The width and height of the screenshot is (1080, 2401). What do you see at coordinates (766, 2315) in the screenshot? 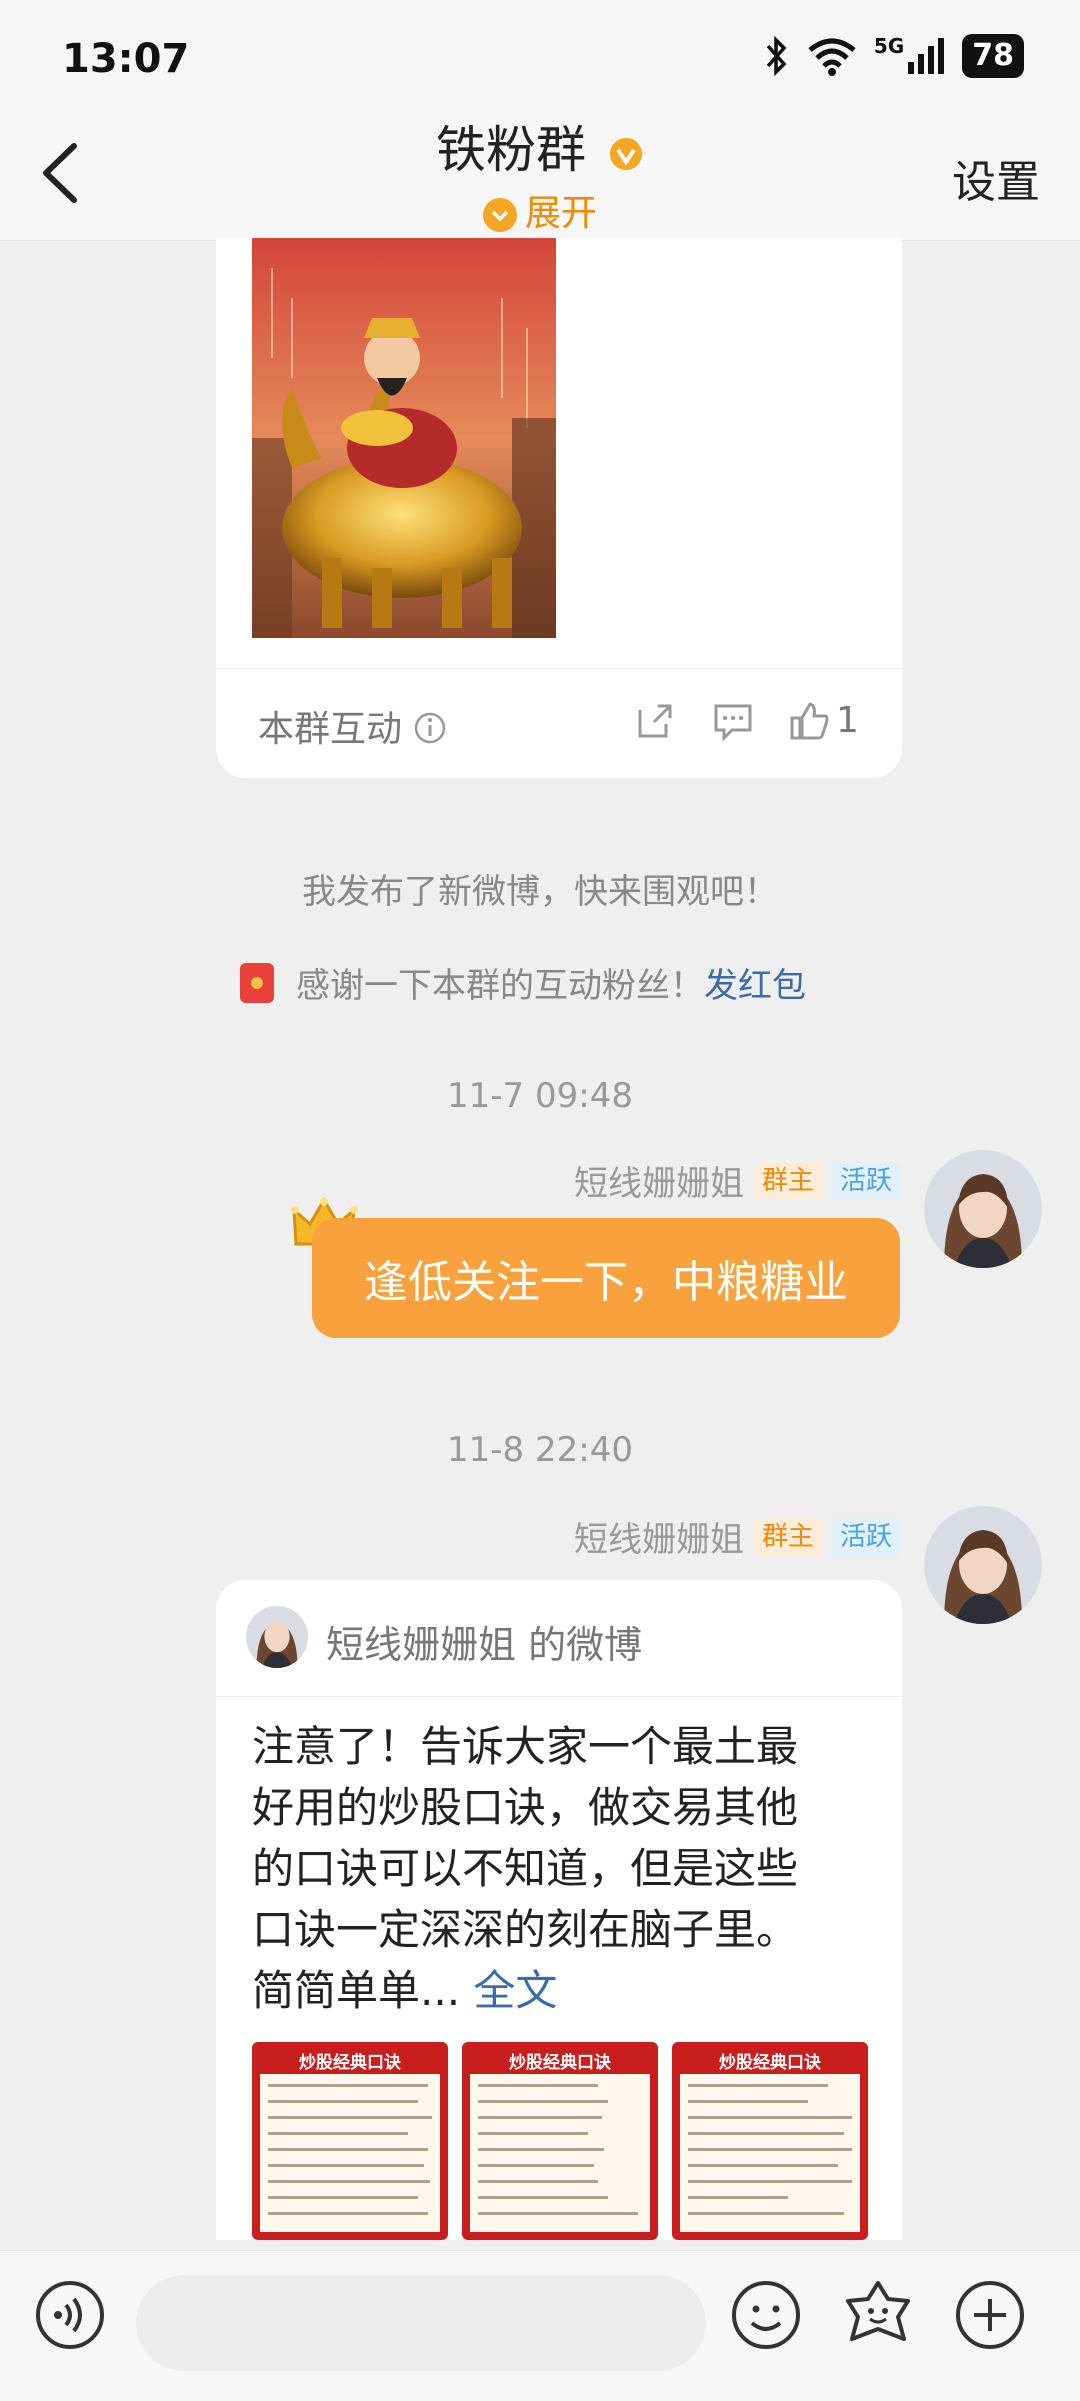
I see `emoji-icon` at bounding box center [766, 2315].